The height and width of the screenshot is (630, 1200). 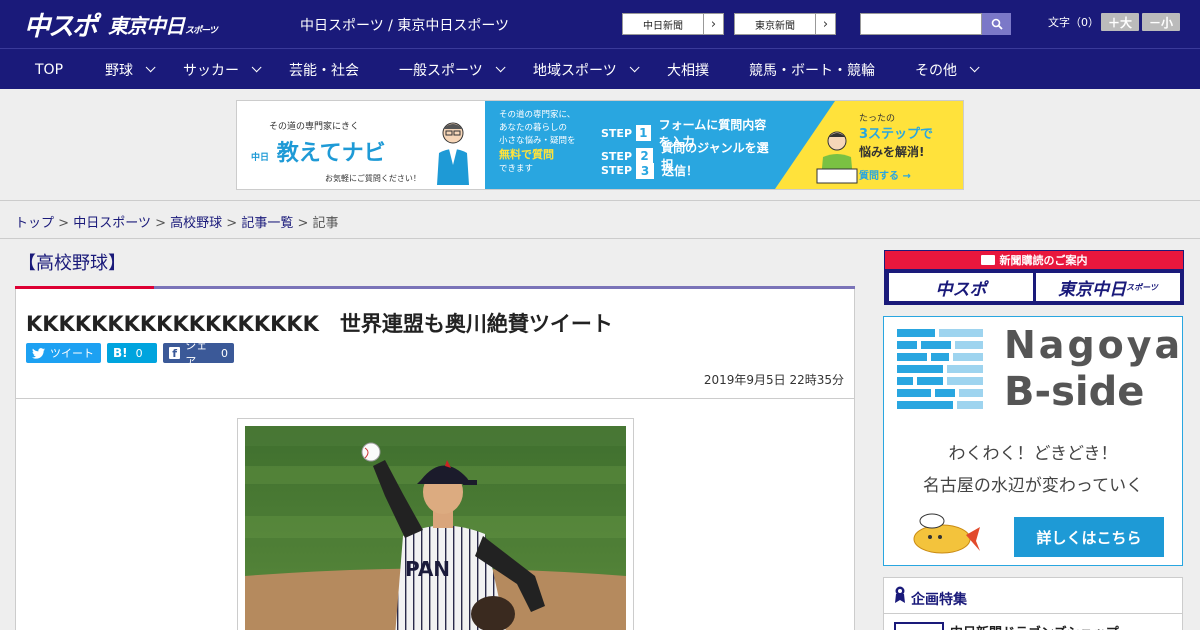 What do you see at coordinates (680, 171) in the screenshot?
I see `step-text: 送信！` at bounding box center [680, 171].